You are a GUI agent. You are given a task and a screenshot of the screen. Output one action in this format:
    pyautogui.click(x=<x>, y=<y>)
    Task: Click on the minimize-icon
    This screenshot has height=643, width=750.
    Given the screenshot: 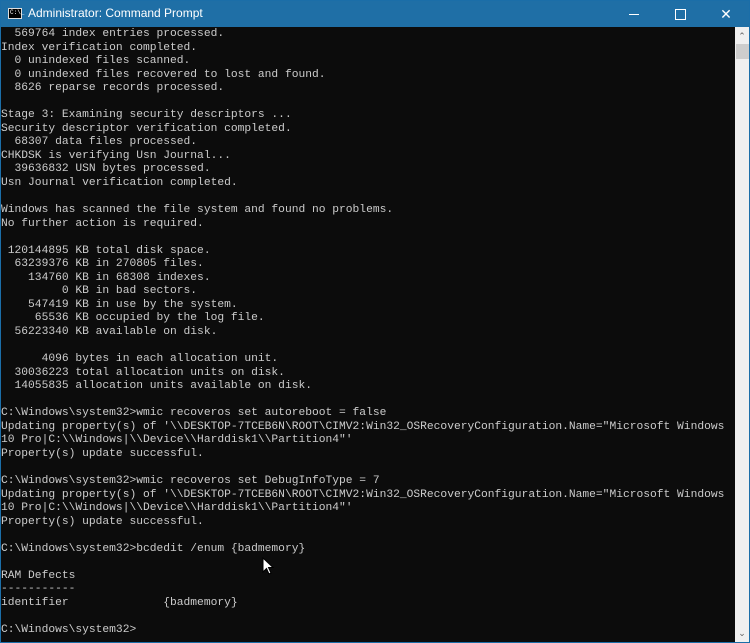 What is the action you would take?
    pyautogui.click(x=634, y=14)
    